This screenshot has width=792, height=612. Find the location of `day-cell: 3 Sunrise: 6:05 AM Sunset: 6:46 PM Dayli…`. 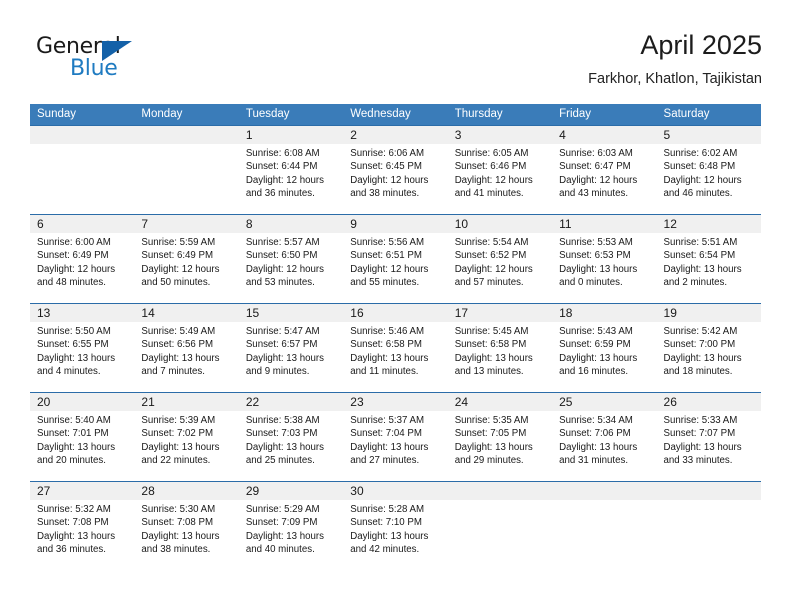

day-cell: 3 Sunrise: 6:05 AM Sunset: 6:46 PM Dayli… is located at coordinates (500, 170).